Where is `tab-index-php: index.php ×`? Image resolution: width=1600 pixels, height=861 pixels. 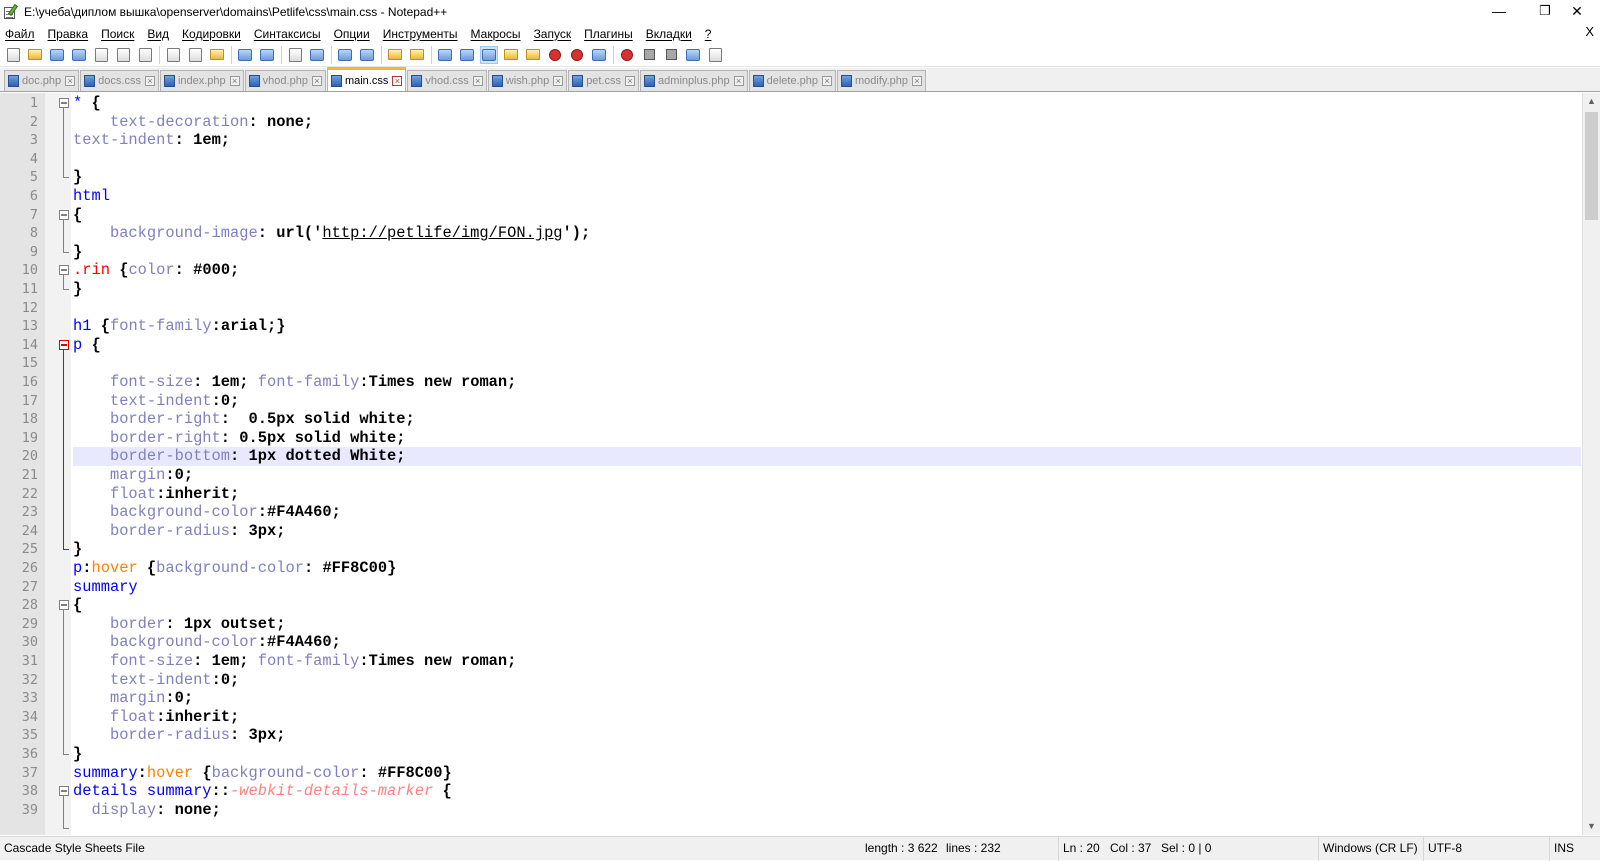 tab-index-php: index.php × is located at coordinates (201, 80).